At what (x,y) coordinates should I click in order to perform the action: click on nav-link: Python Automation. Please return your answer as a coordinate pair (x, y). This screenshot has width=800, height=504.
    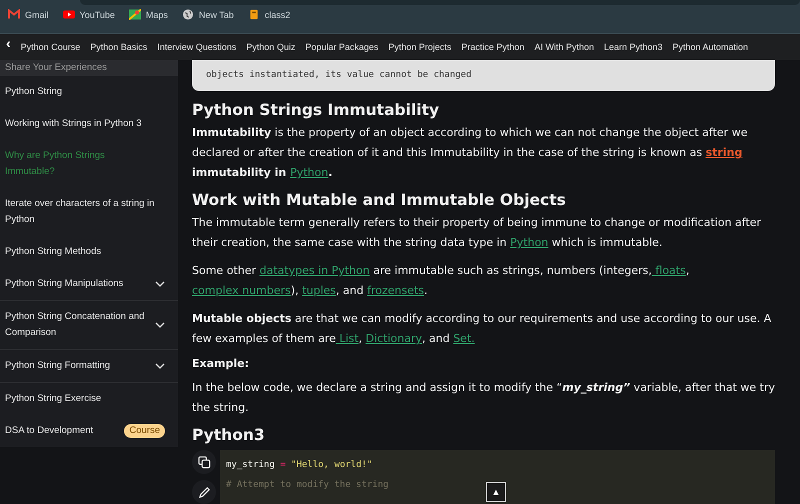
    Looking at the image, I should click on (710, 47).